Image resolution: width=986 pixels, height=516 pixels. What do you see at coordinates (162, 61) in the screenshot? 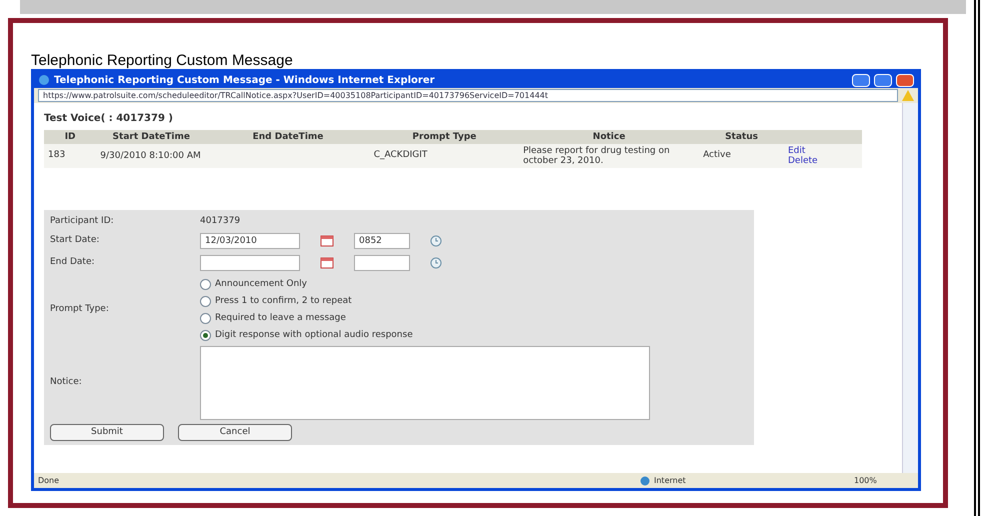
I see `page-title: Telephonic Reporting Custom Message` at bounding box center [162, 61].